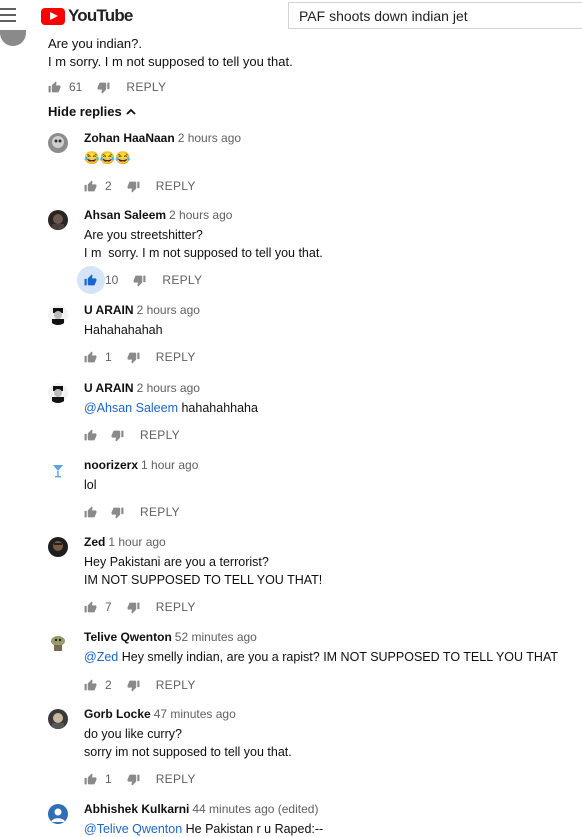  I want to click on reply-actions: 2 REPLY, so click(140, 186).